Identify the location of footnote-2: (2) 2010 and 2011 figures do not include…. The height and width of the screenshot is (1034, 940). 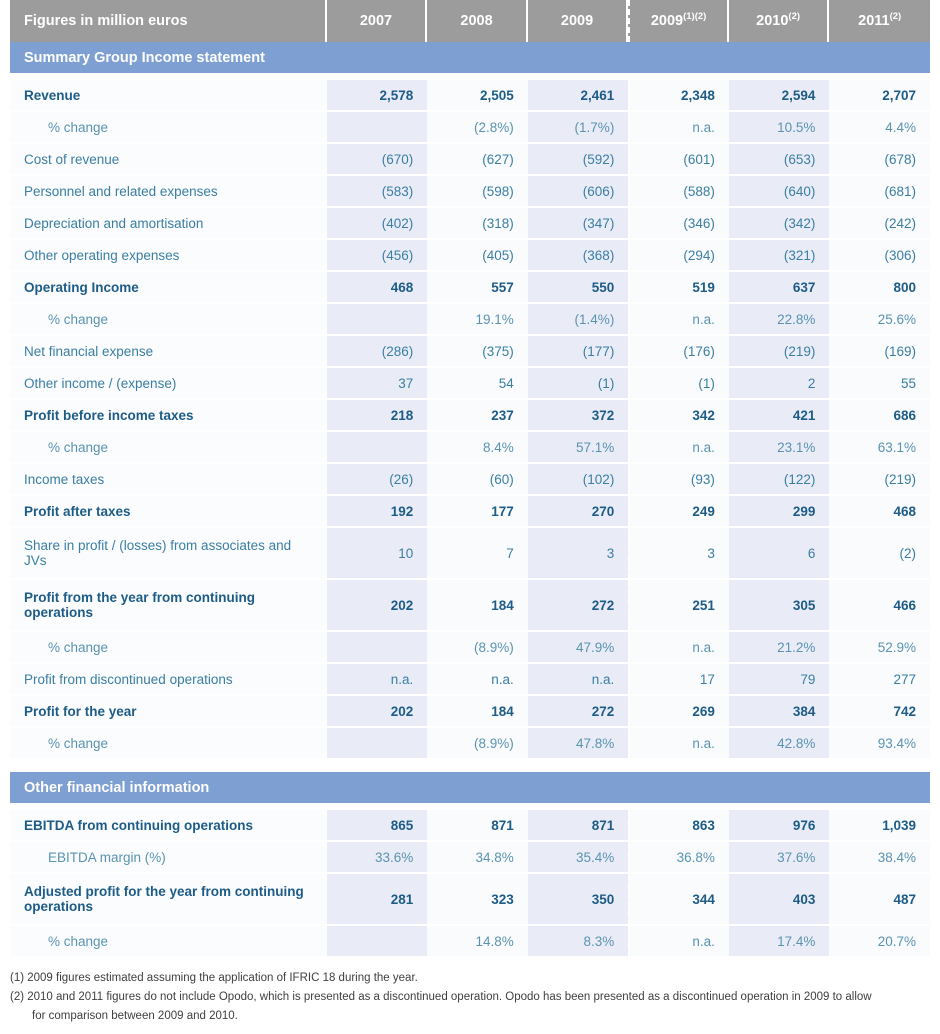
(441, 996).